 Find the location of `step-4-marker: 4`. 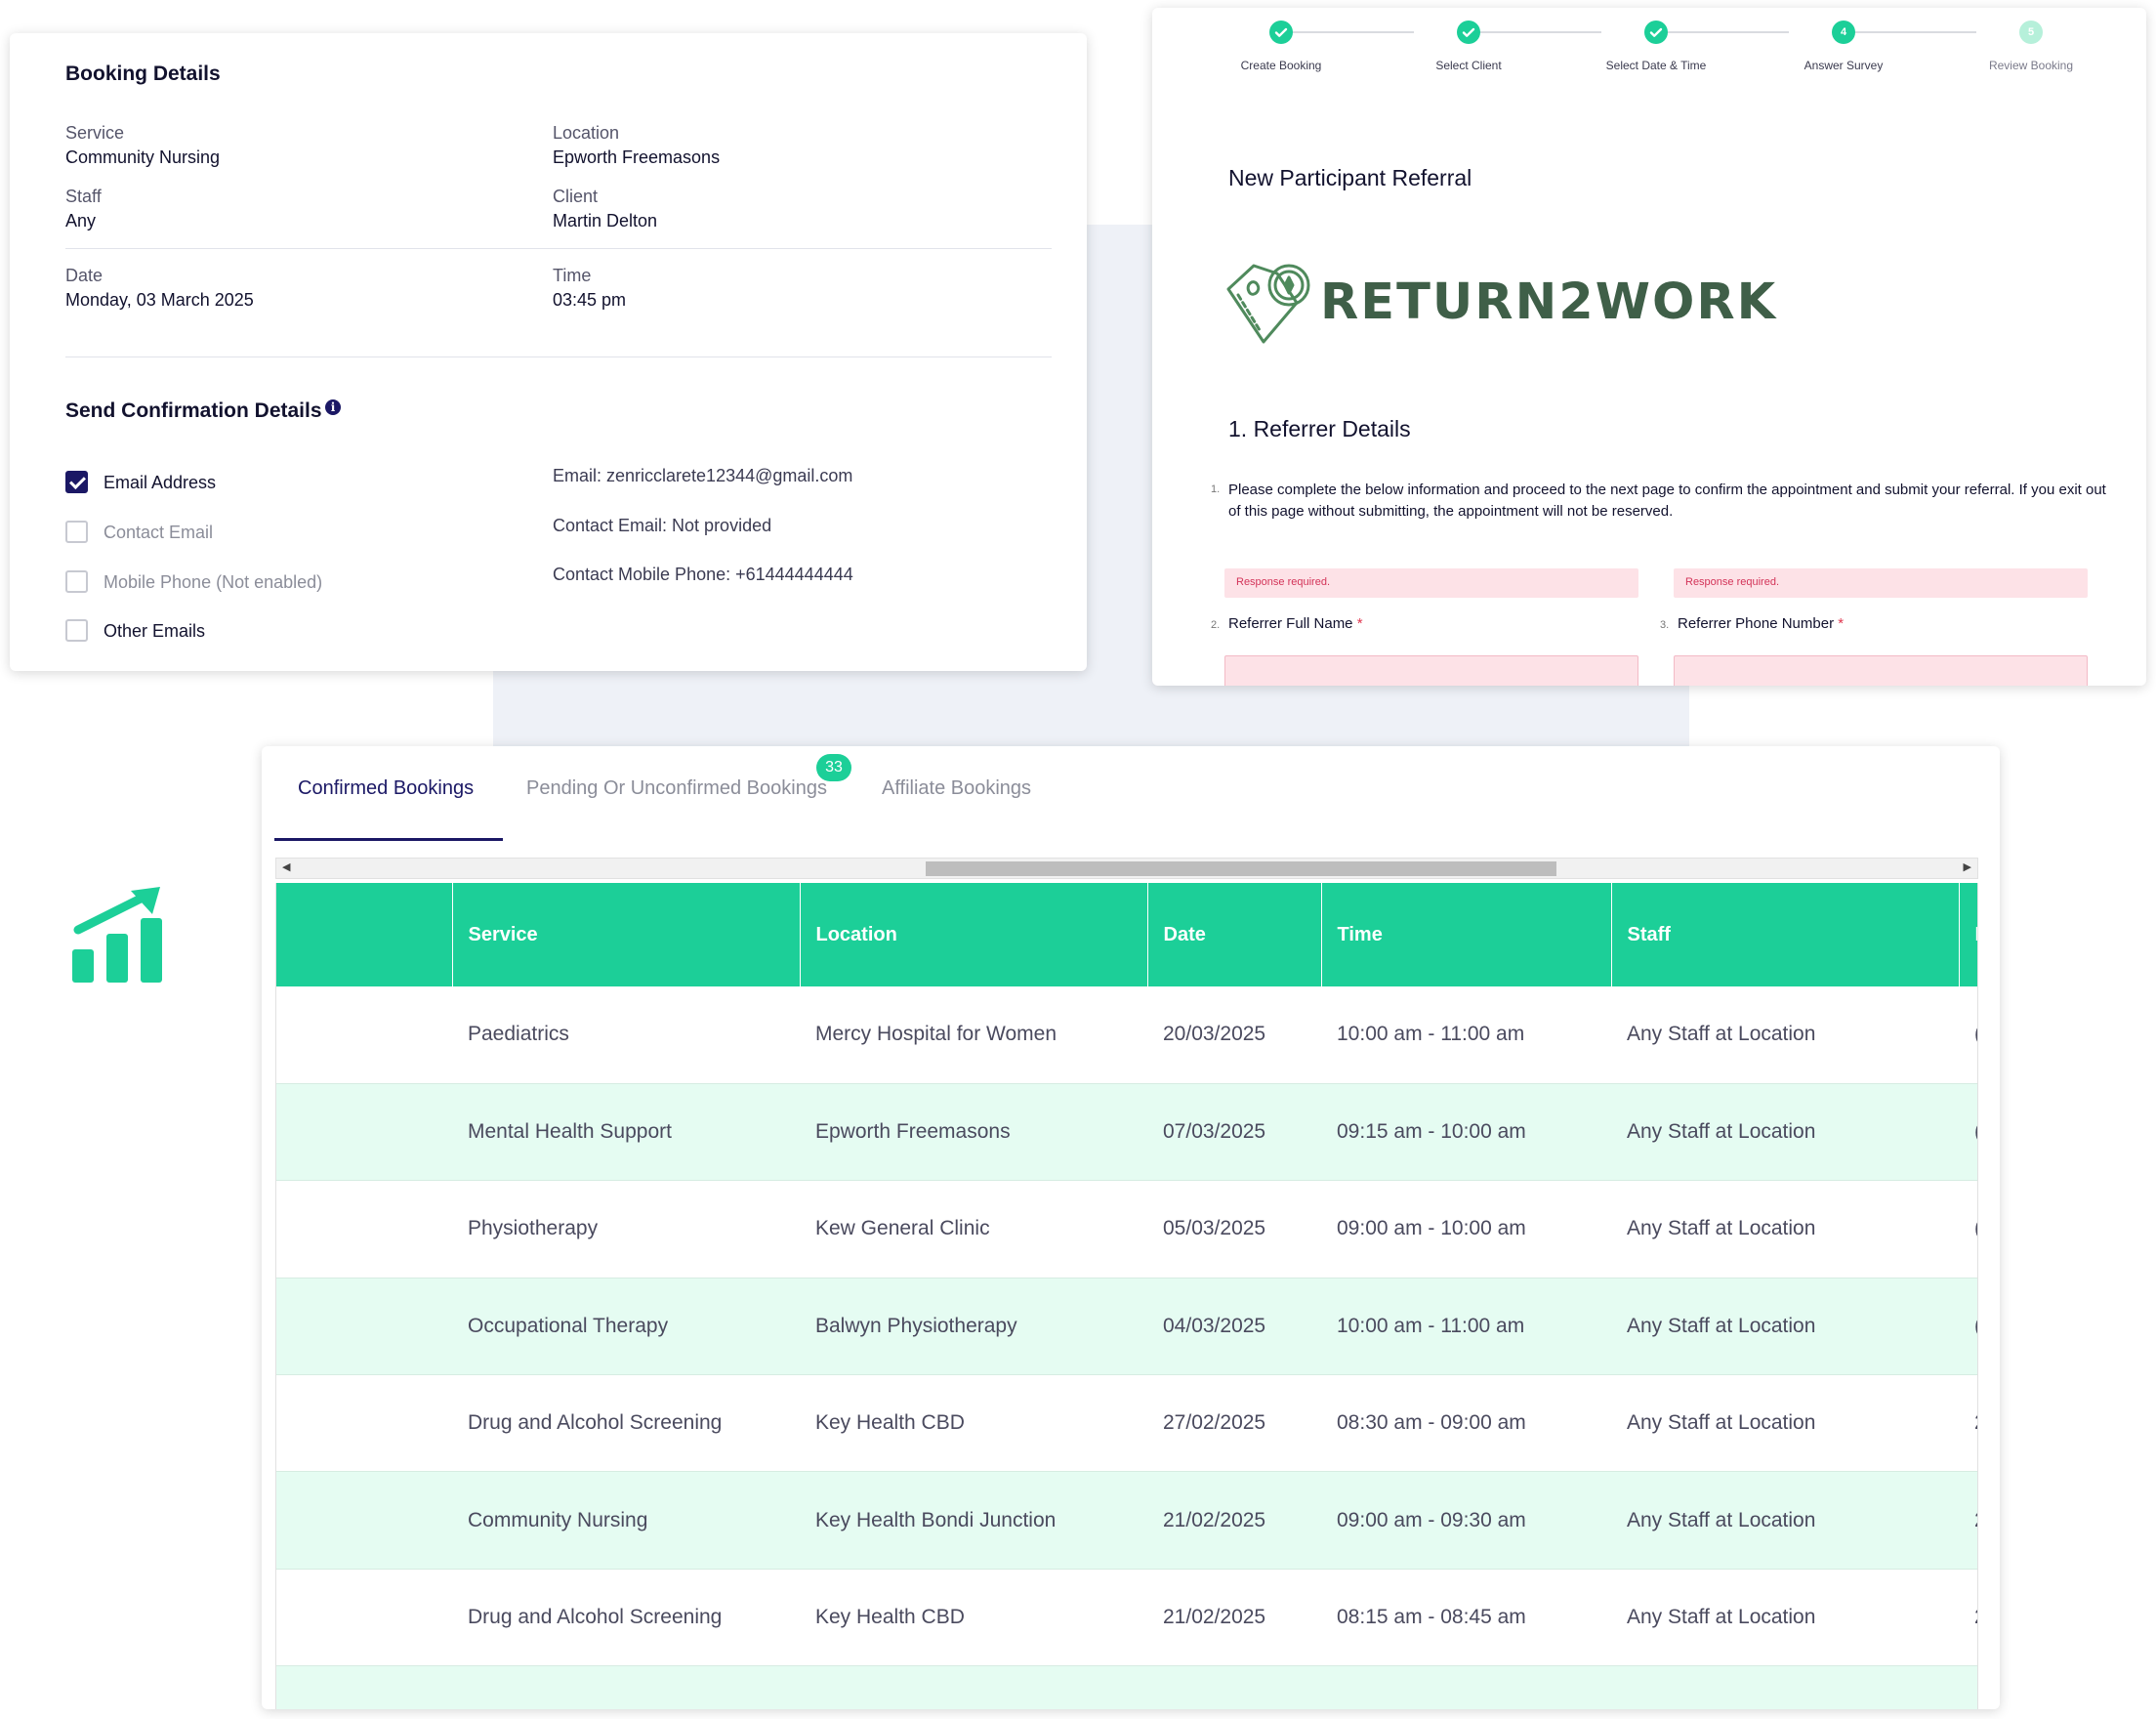

step-4-marker: 4 is located at coordinates (1844, 32).